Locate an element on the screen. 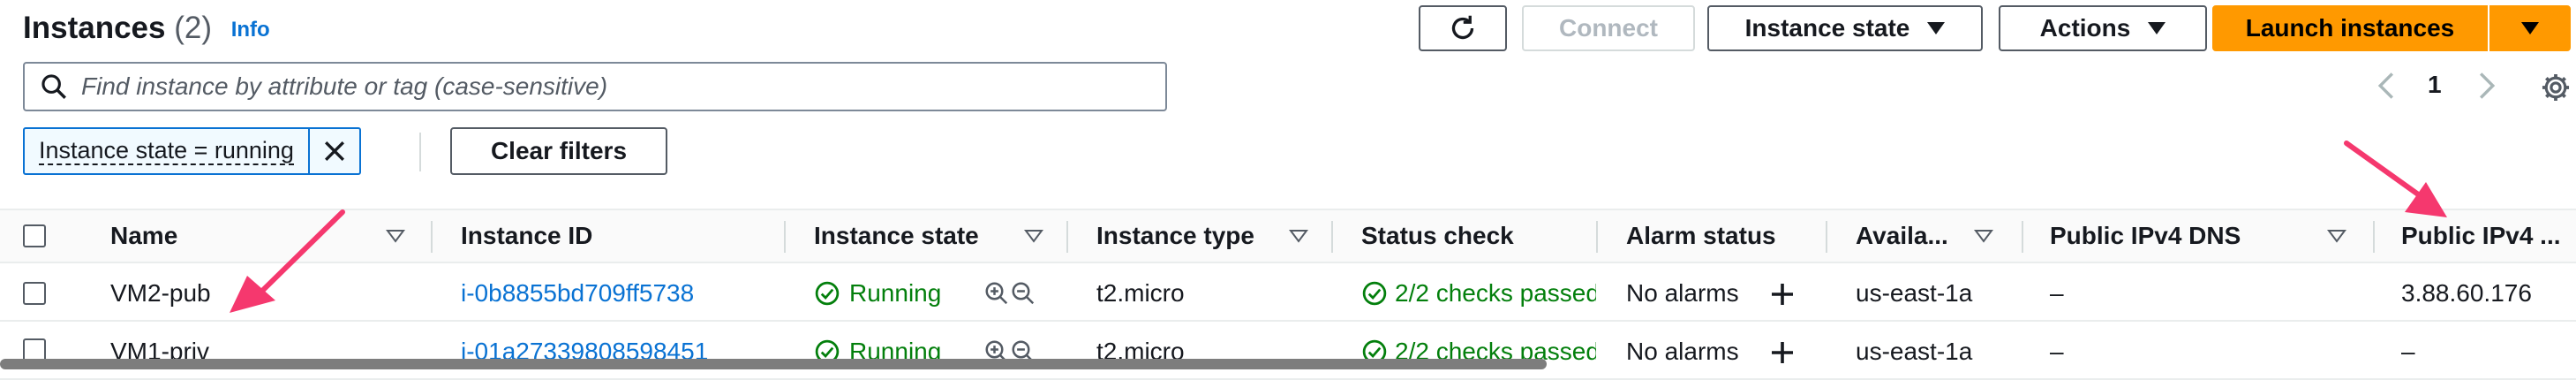 The height and width of the screenshot is (380, 2576). connect-button: Connect is located at coordinates (1609, 28).